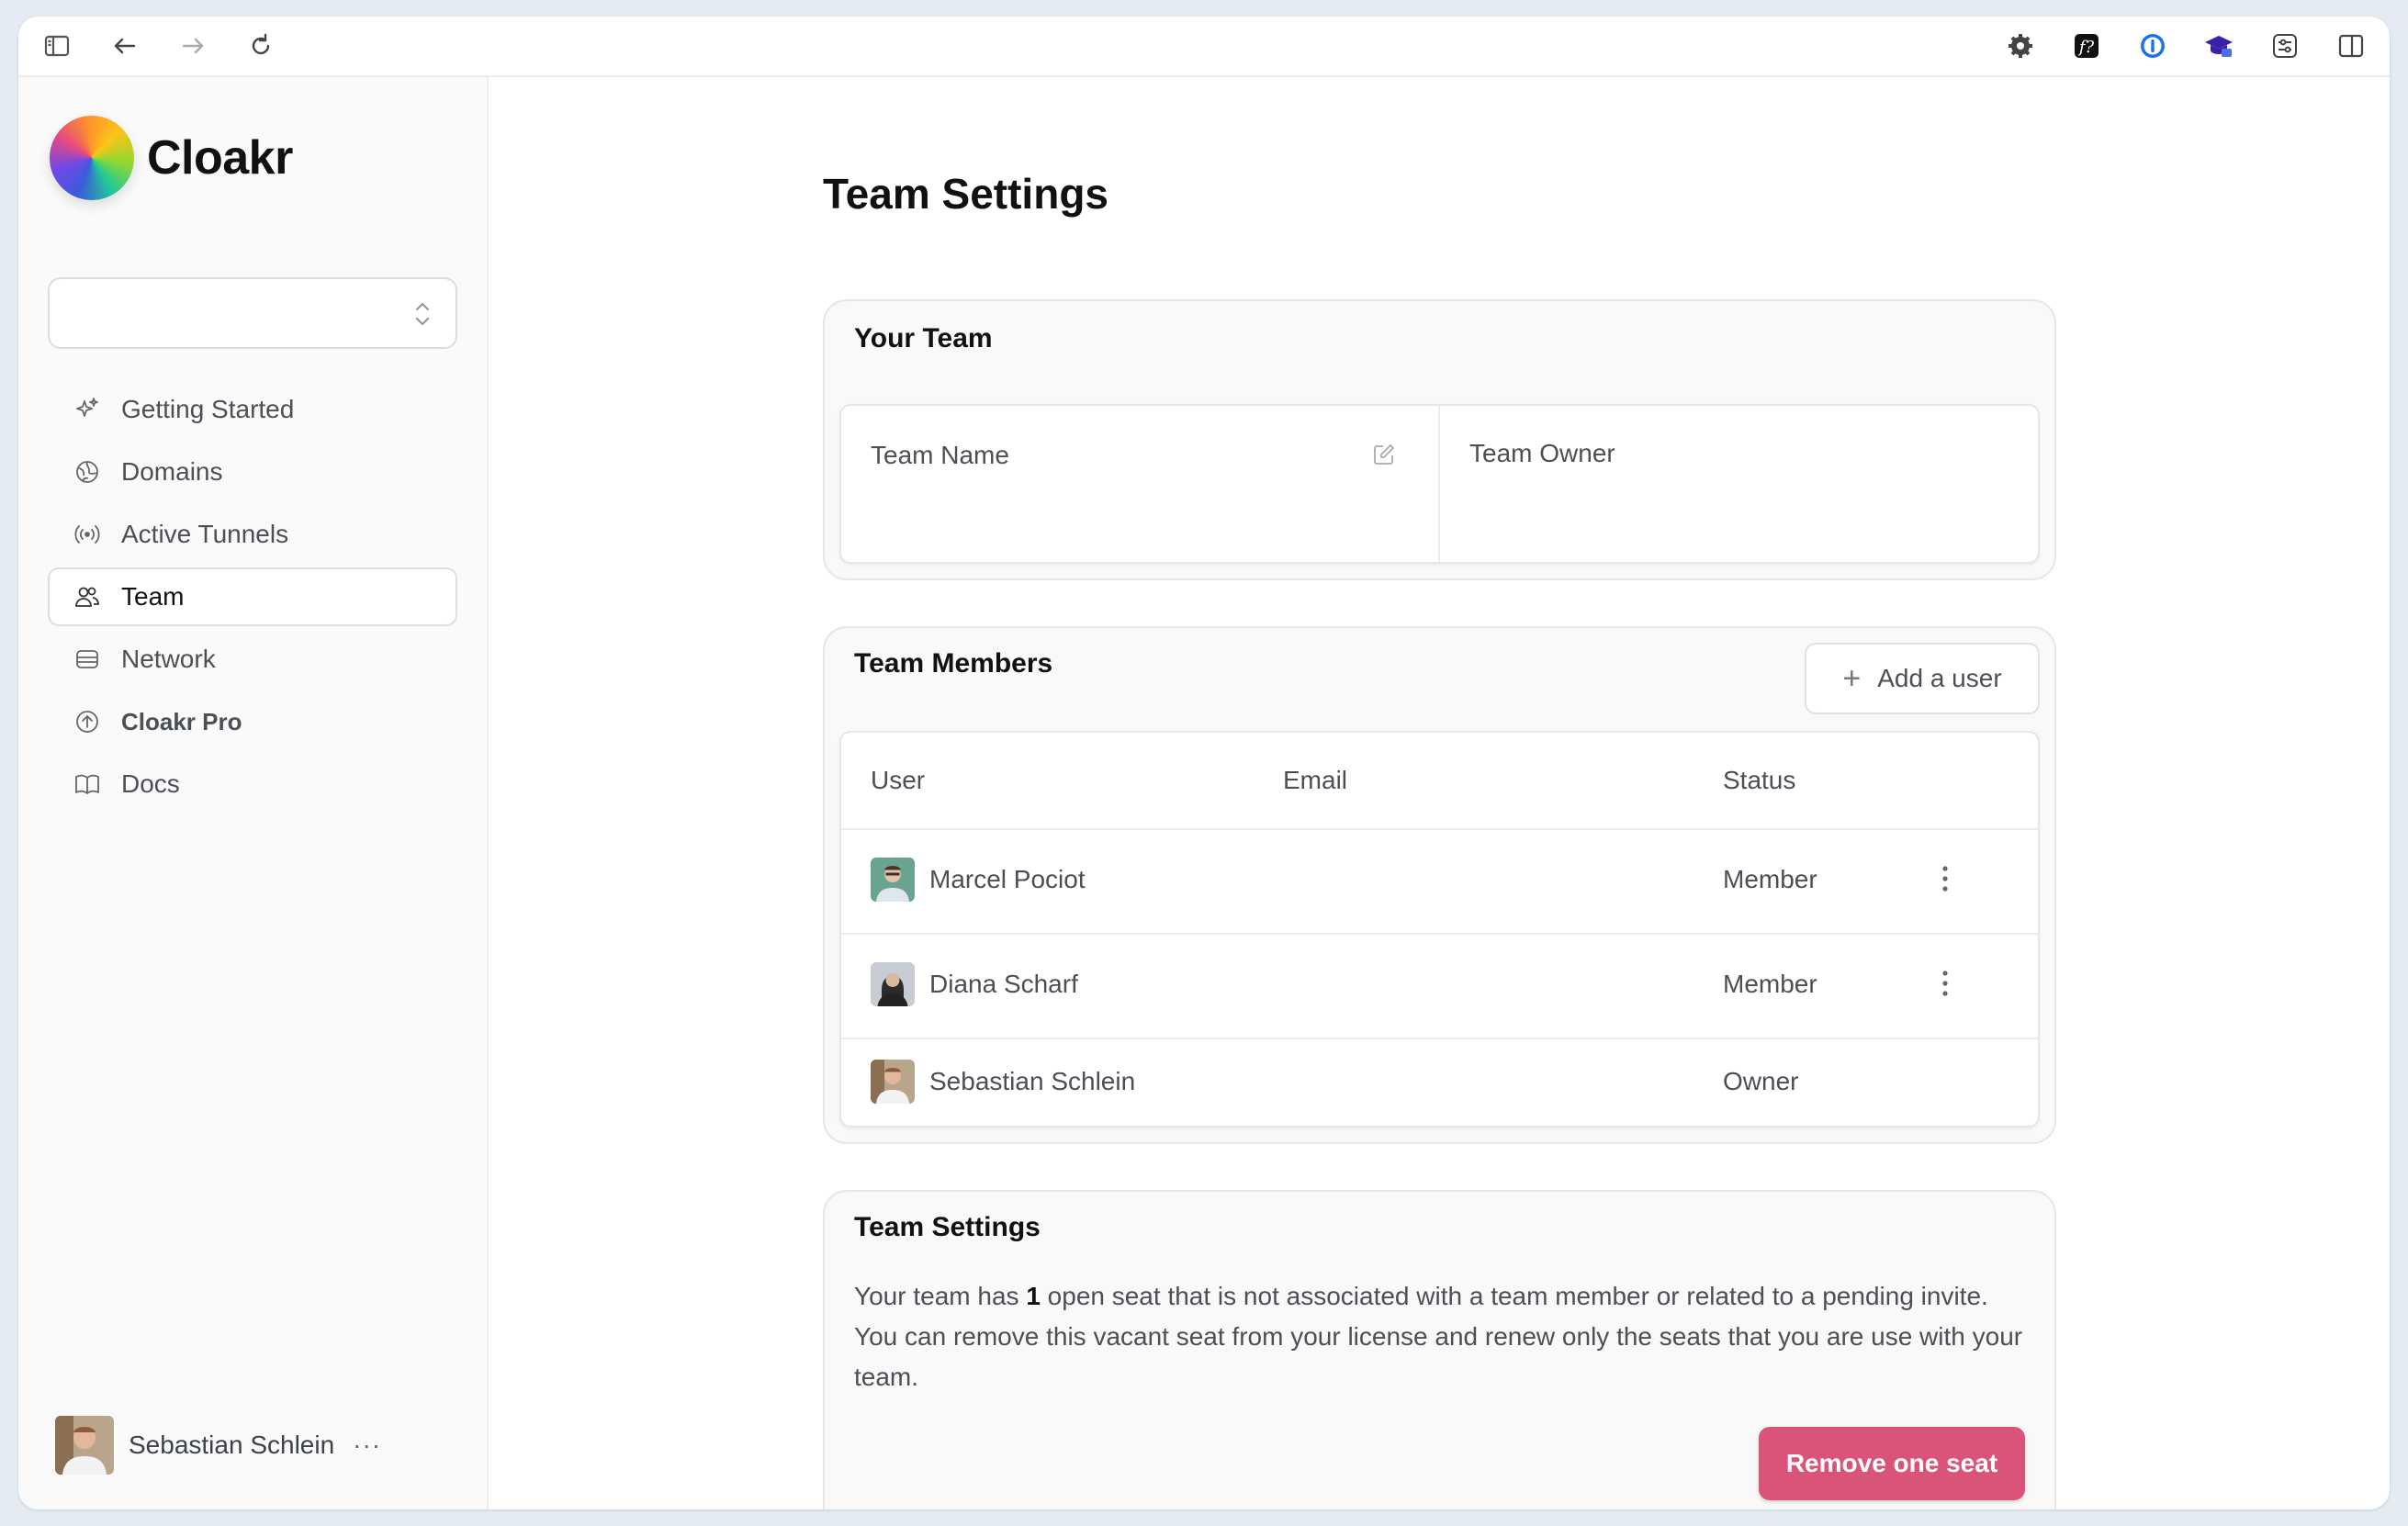 The image size is (2408, 1526). I want to click on svg-text: f?, so click(2086, 47).